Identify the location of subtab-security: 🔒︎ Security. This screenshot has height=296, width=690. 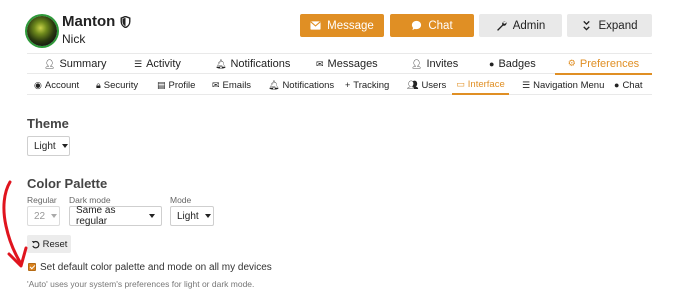
(117, 85).